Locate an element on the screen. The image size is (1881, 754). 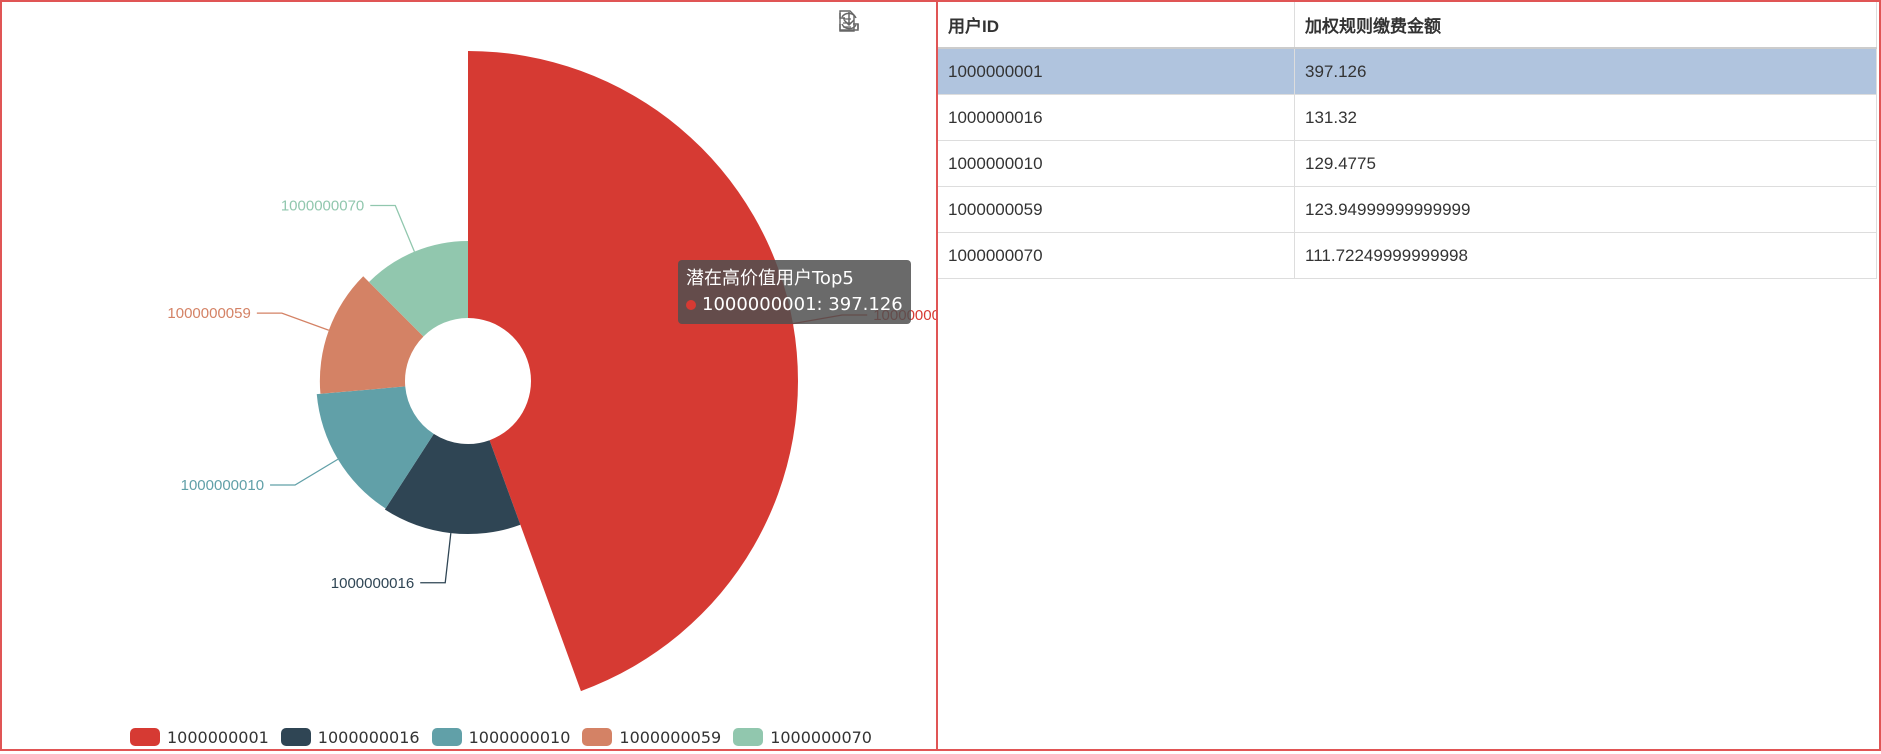
cell-amount: 131.32 is located at coordinates (1585, 117).